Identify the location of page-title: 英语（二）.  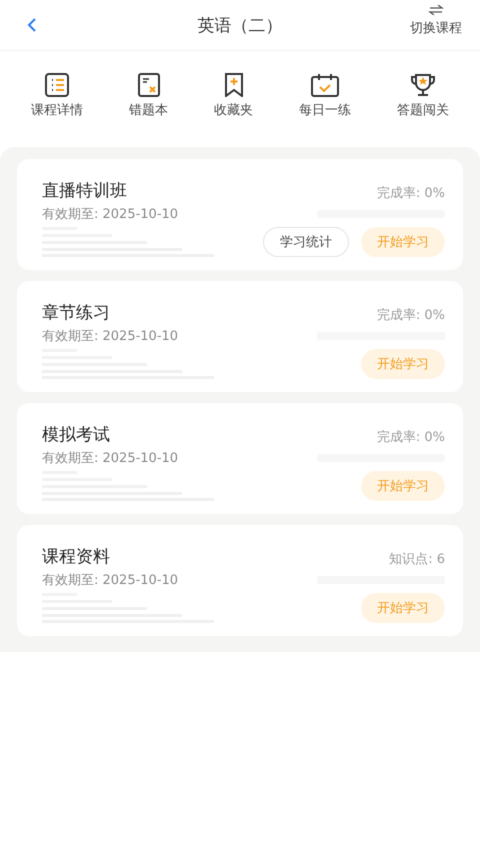
(240, 25).